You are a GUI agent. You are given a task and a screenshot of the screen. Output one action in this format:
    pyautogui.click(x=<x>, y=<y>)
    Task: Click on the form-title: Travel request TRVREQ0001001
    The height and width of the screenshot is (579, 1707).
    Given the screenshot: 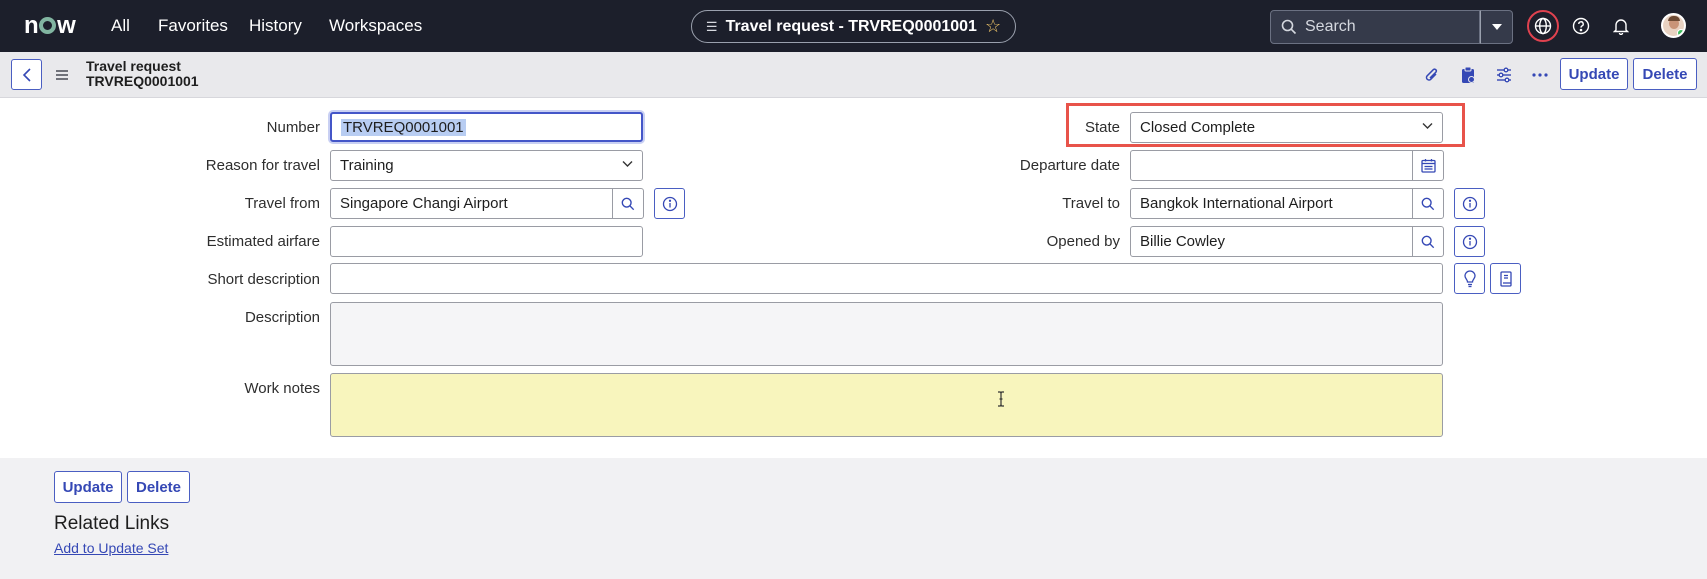 What is the action you would take?
    pyautogui.click(x=142, y=74)
    